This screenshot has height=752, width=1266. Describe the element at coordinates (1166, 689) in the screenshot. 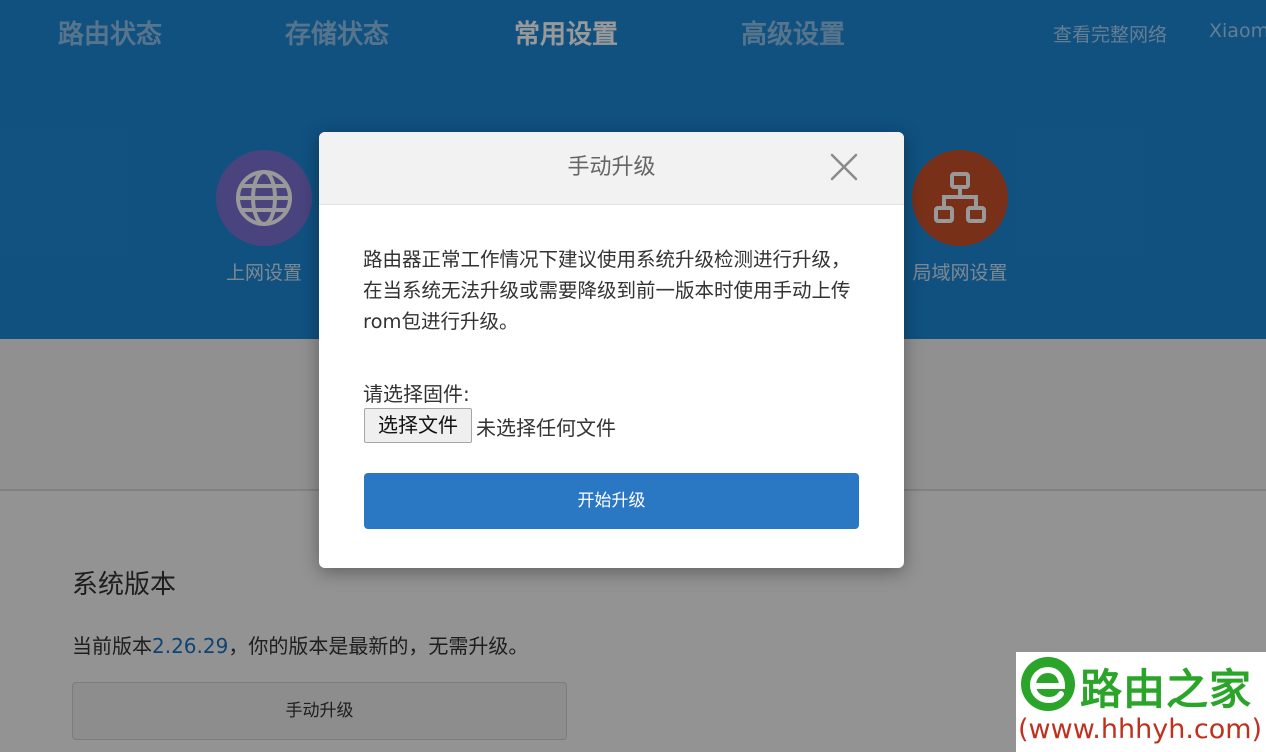

I see `watermark-title: 路由之家` at that location.